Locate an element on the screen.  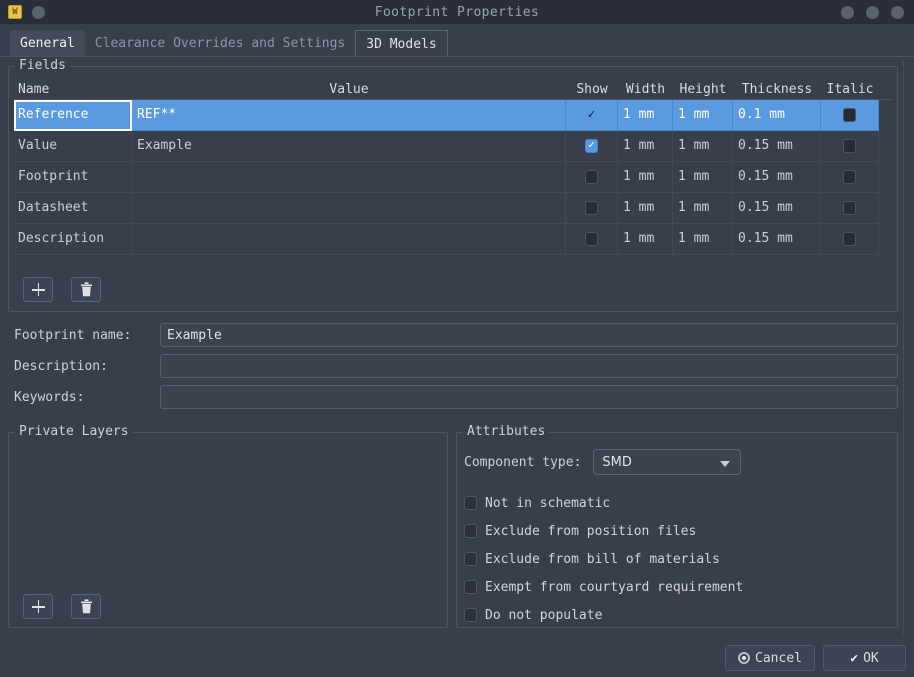
table-row: Datasheet 1 mm 1 mm 0.15 mm is located at coordinates (453, 208).